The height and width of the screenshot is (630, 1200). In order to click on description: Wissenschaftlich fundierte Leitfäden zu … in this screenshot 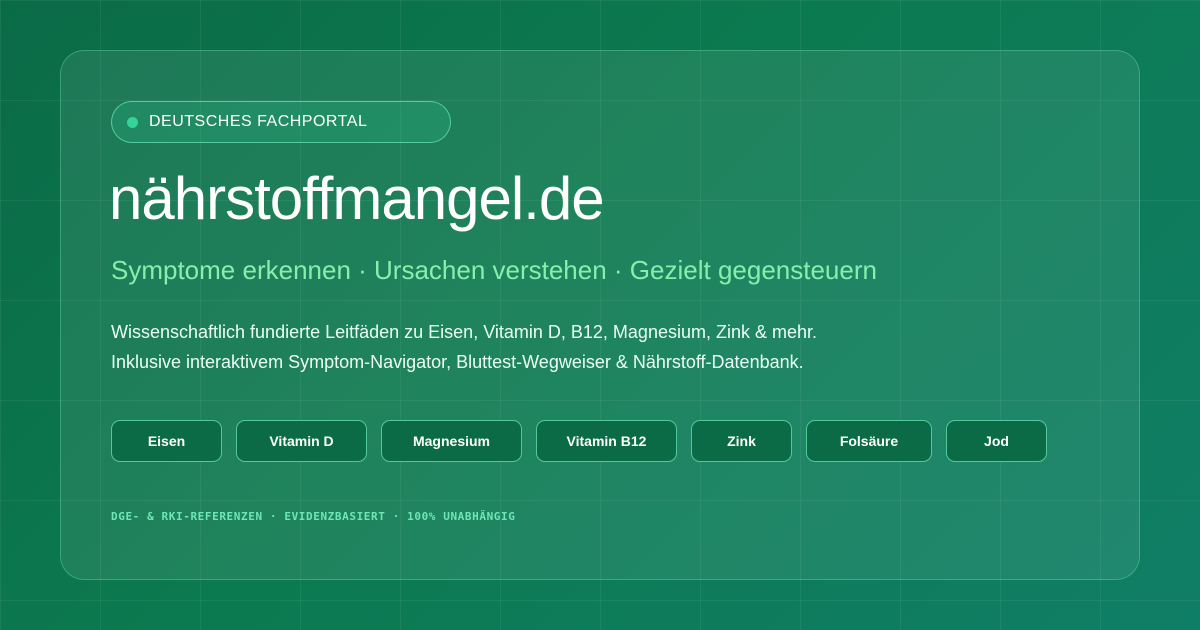, I will do `click(464, 347)`.